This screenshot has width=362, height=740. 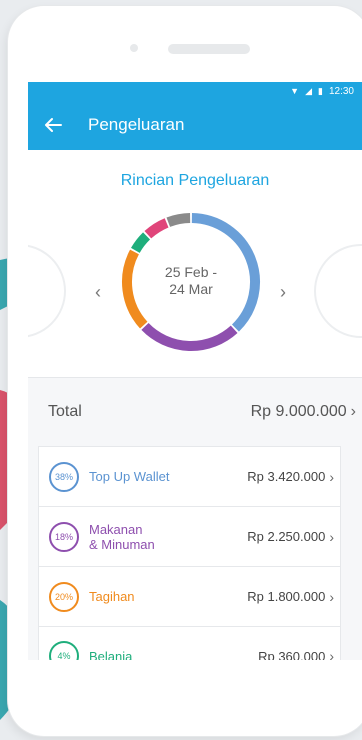 I want to click on category-name: Top Up Wallet, so click(x=129, y=476).